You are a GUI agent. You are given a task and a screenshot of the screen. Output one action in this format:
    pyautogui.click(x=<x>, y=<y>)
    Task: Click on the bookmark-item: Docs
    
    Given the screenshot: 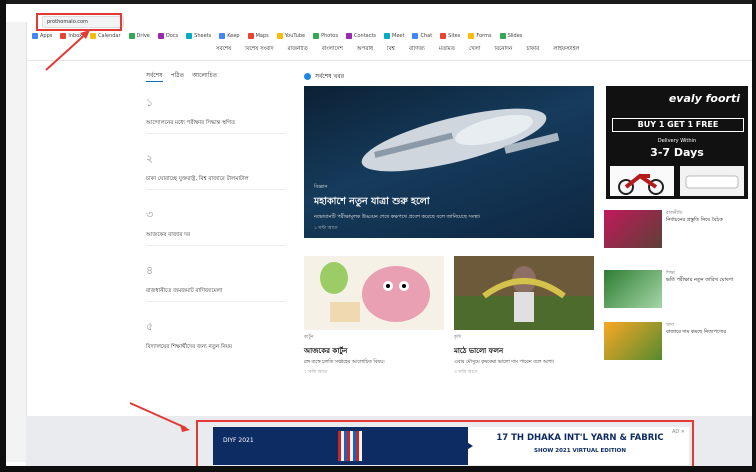 What is the action you would take?
    pyautogui.click(x=168, y=36)
    